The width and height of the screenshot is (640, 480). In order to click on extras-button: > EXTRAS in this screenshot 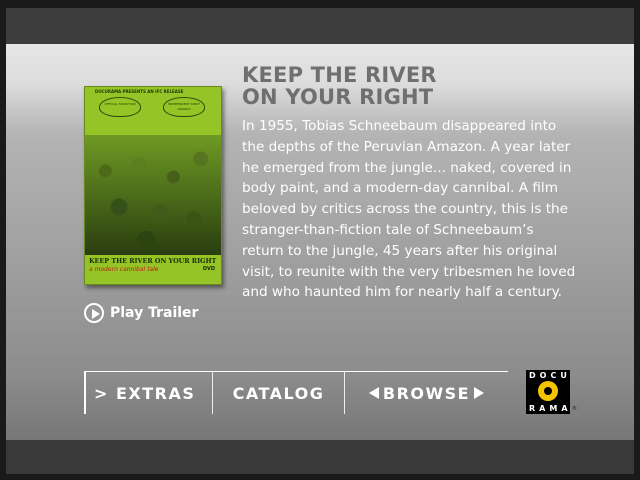, I will do `click(148, 393)`.